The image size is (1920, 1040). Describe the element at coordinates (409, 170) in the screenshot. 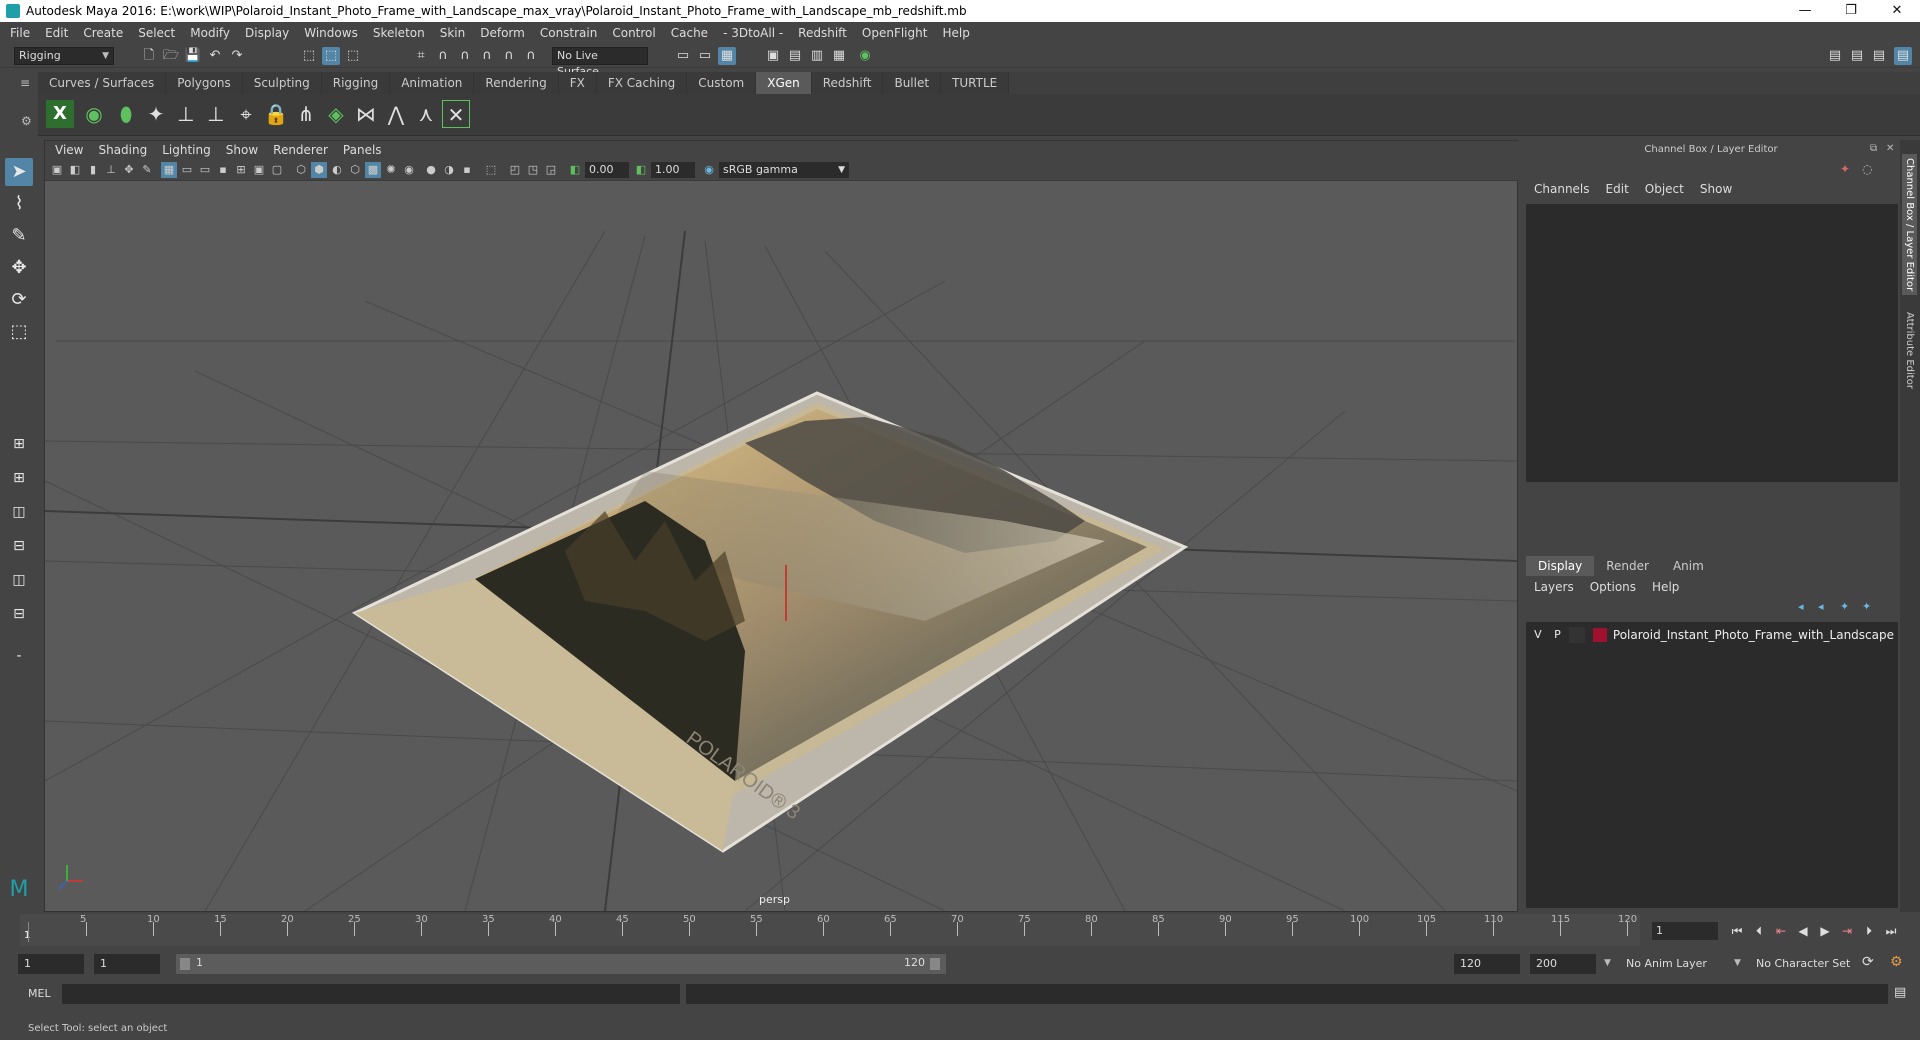

I see `shadows-icon: ◉` at that location.